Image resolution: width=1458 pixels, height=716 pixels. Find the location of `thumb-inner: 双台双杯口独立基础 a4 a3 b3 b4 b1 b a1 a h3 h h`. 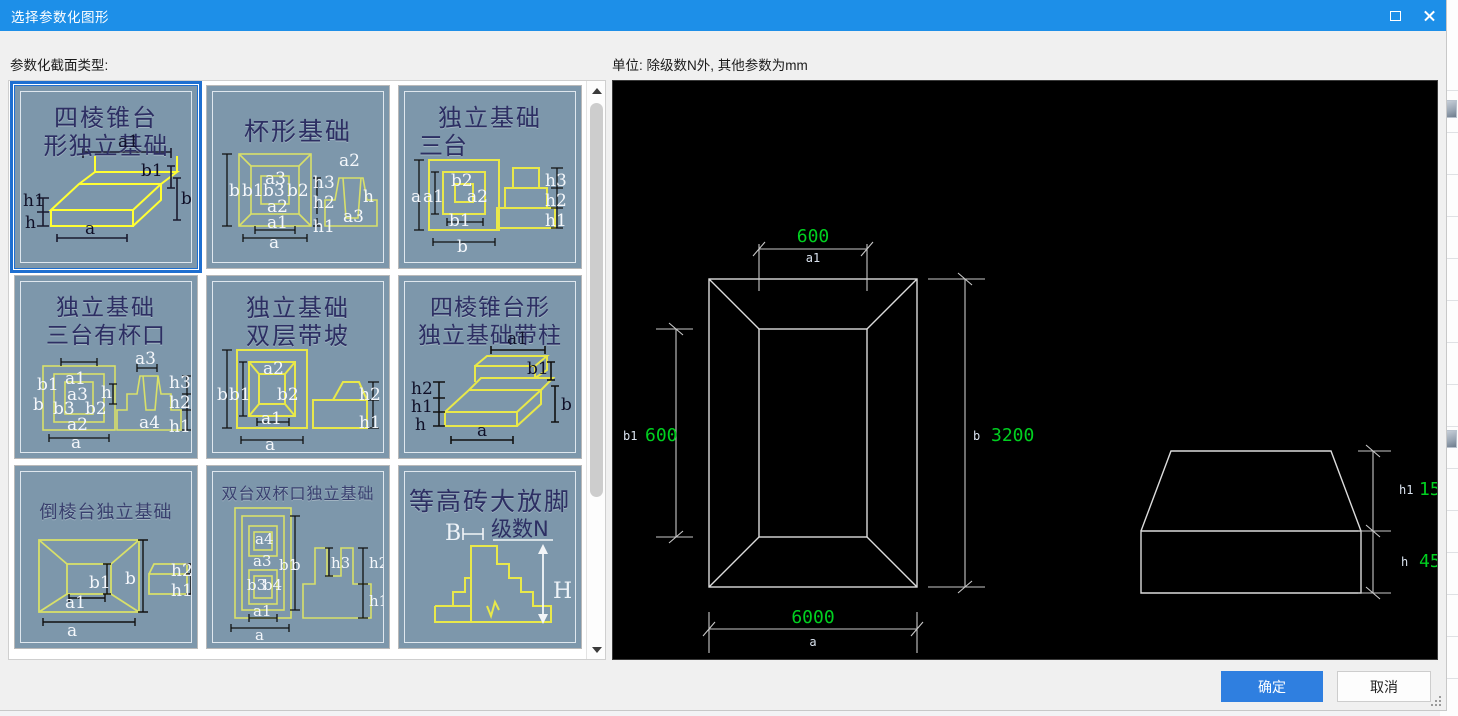

thumb-inner: 双台双杯口独立基础 a4 a3 b3 b4 b1 b a1 a h3 h h is located at coordinates (298, 557).